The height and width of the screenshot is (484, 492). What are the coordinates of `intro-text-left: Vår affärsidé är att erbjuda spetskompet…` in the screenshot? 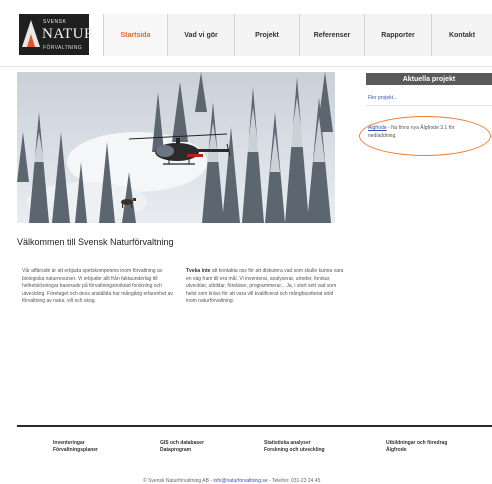 It's located at (97, 286).